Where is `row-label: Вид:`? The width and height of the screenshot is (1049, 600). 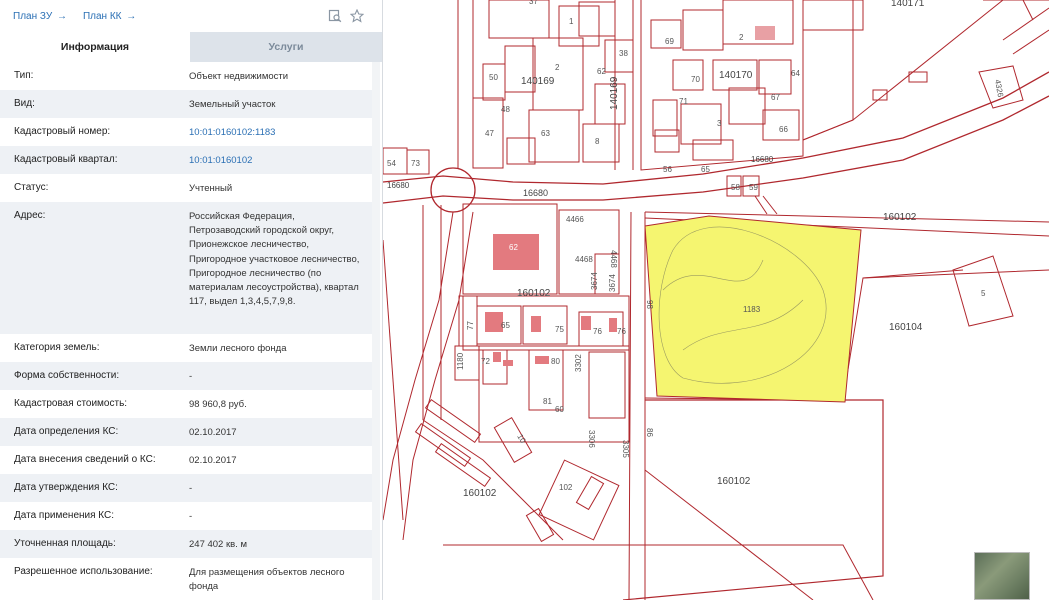 row-label: Вид: is located at coordinates (24, 103).